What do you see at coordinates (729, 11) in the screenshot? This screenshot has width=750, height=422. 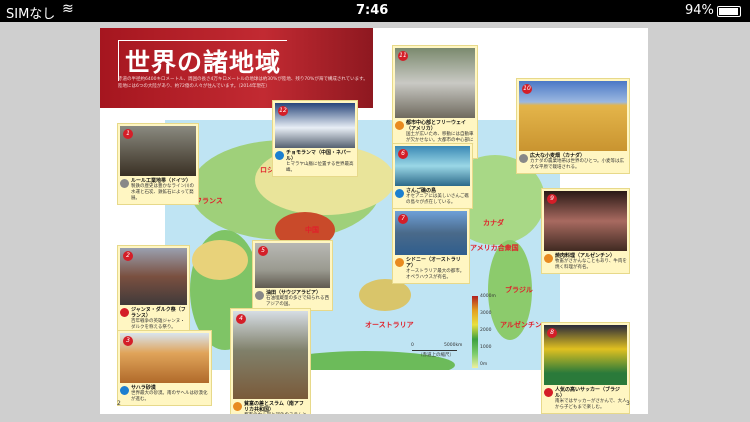 I see `battery-icon` at bounding box center [729, 11].